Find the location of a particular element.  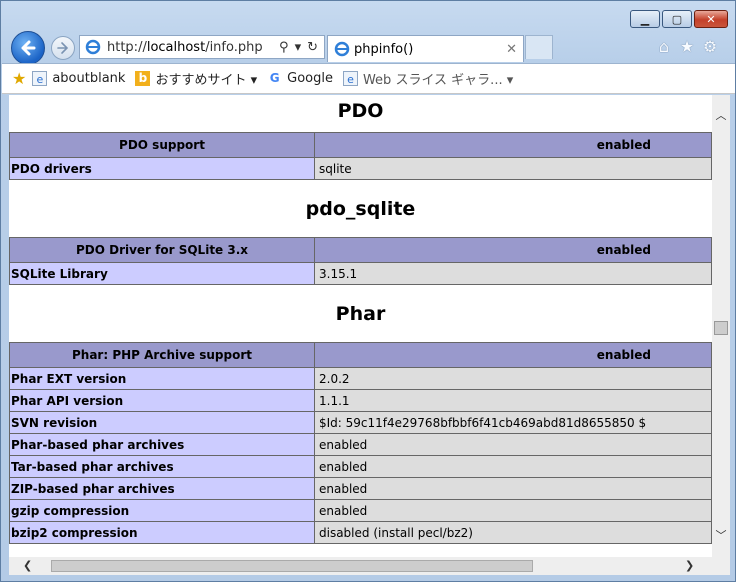

header-key: Phar: PHP Archive support is located at coordinates (162, 355).